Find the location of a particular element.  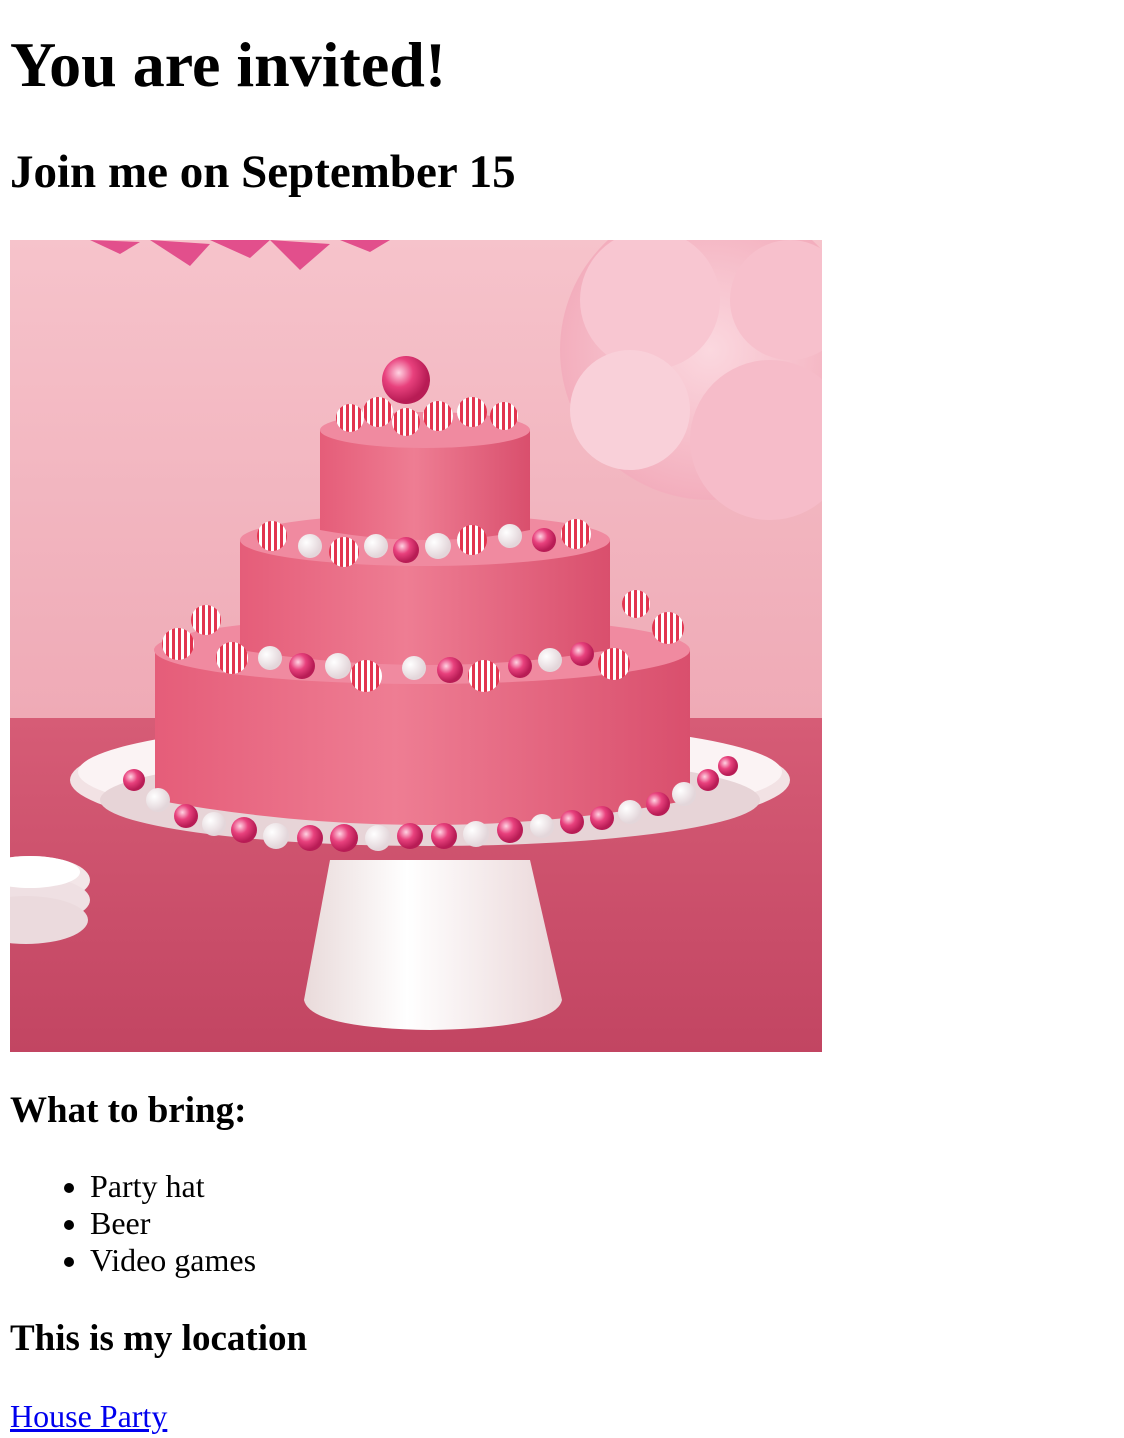

list-item: Beer is located at coordinates (173, 1223).